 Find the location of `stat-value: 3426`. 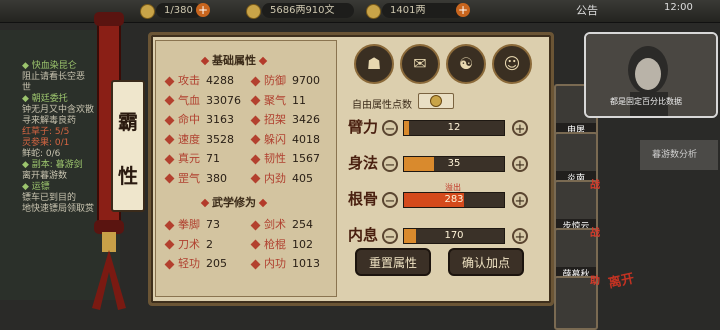

stat-value: 3426 is located at coordinates (306, 119).